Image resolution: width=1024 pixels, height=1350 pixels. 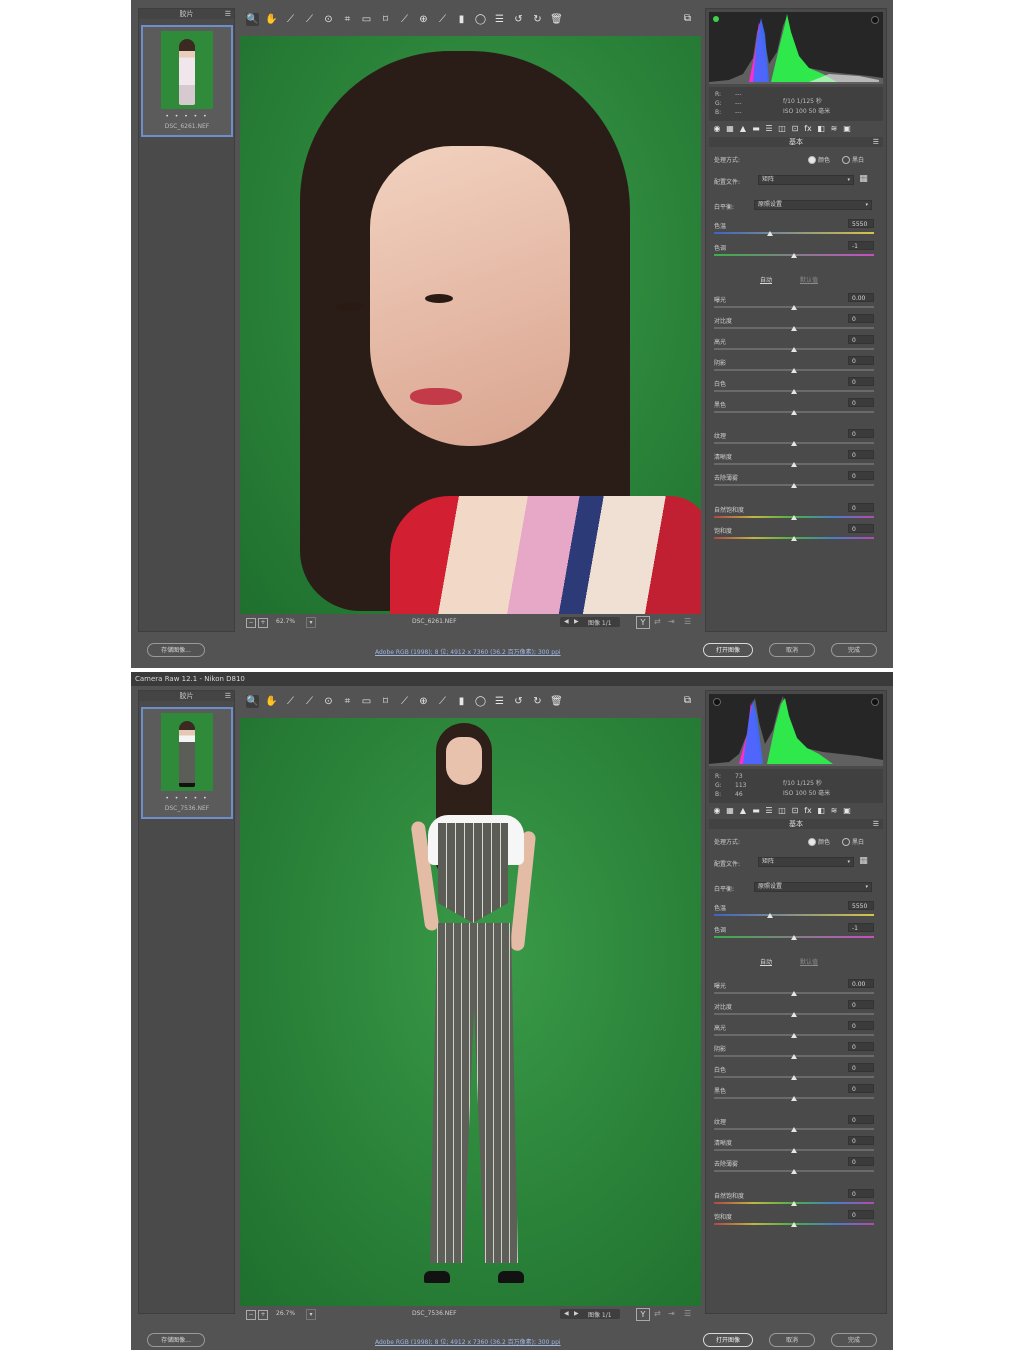 I want to click on filmstrip-thumbnail: • • • • • DSC_6261.NEF, so click(x=187, y=81).